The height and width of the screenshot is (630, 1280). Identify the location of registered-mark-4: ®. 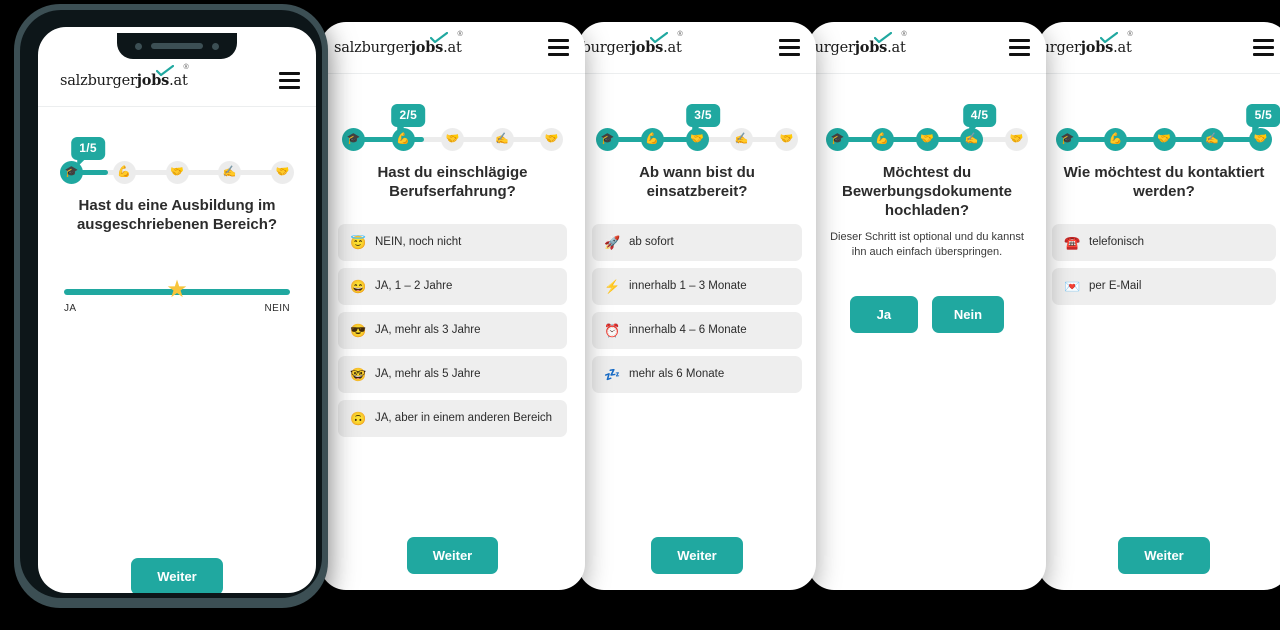
(904, 34).